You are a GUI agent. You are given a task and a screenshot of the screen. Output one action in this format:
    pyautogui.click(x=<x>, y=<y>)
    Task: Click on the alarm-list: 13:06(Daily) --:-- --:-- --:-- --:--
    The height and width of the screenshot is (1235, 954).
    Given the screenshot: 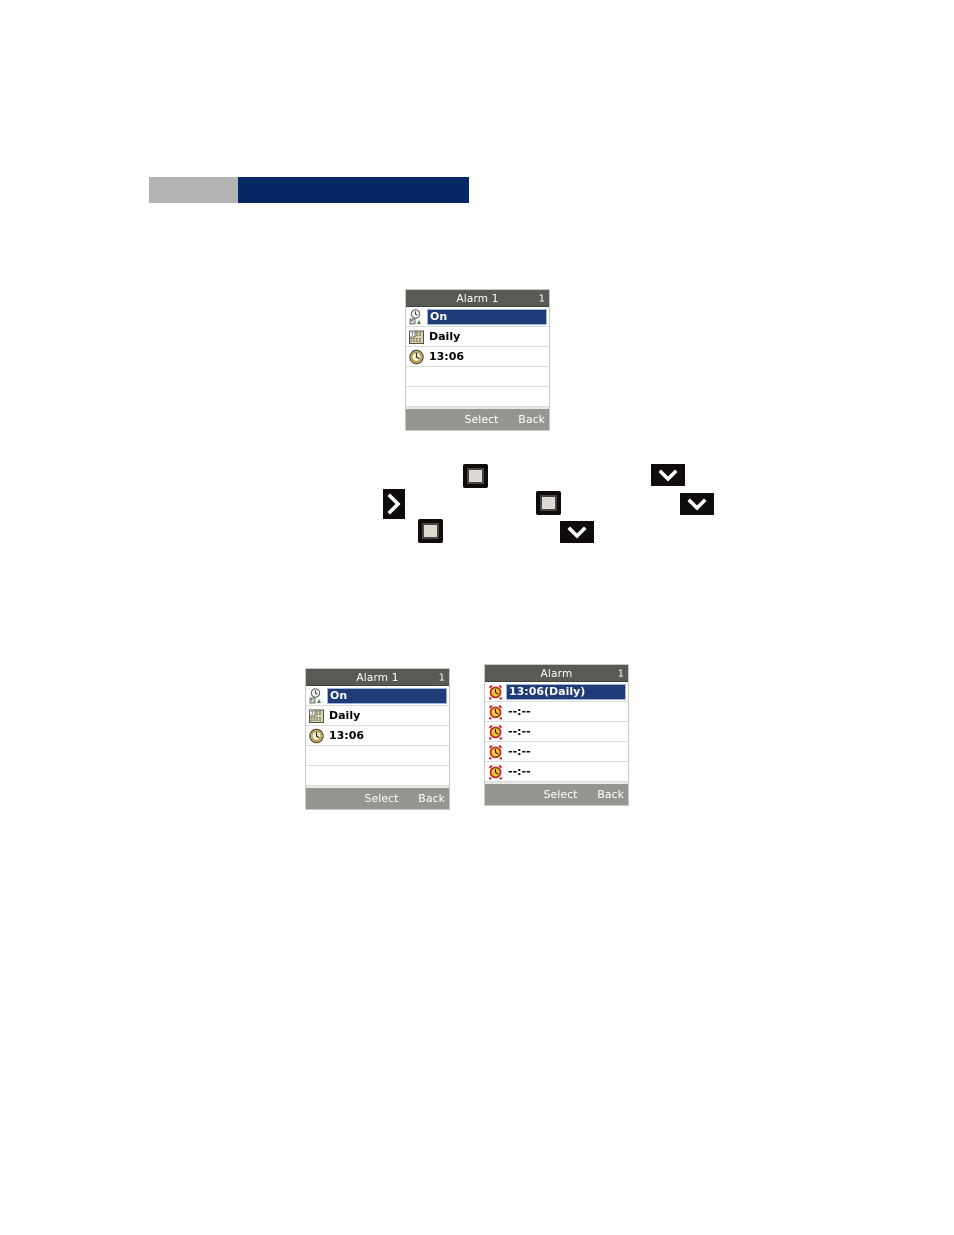 What is the action you would take?
    pyautogui.click(x=556, y=732)
    